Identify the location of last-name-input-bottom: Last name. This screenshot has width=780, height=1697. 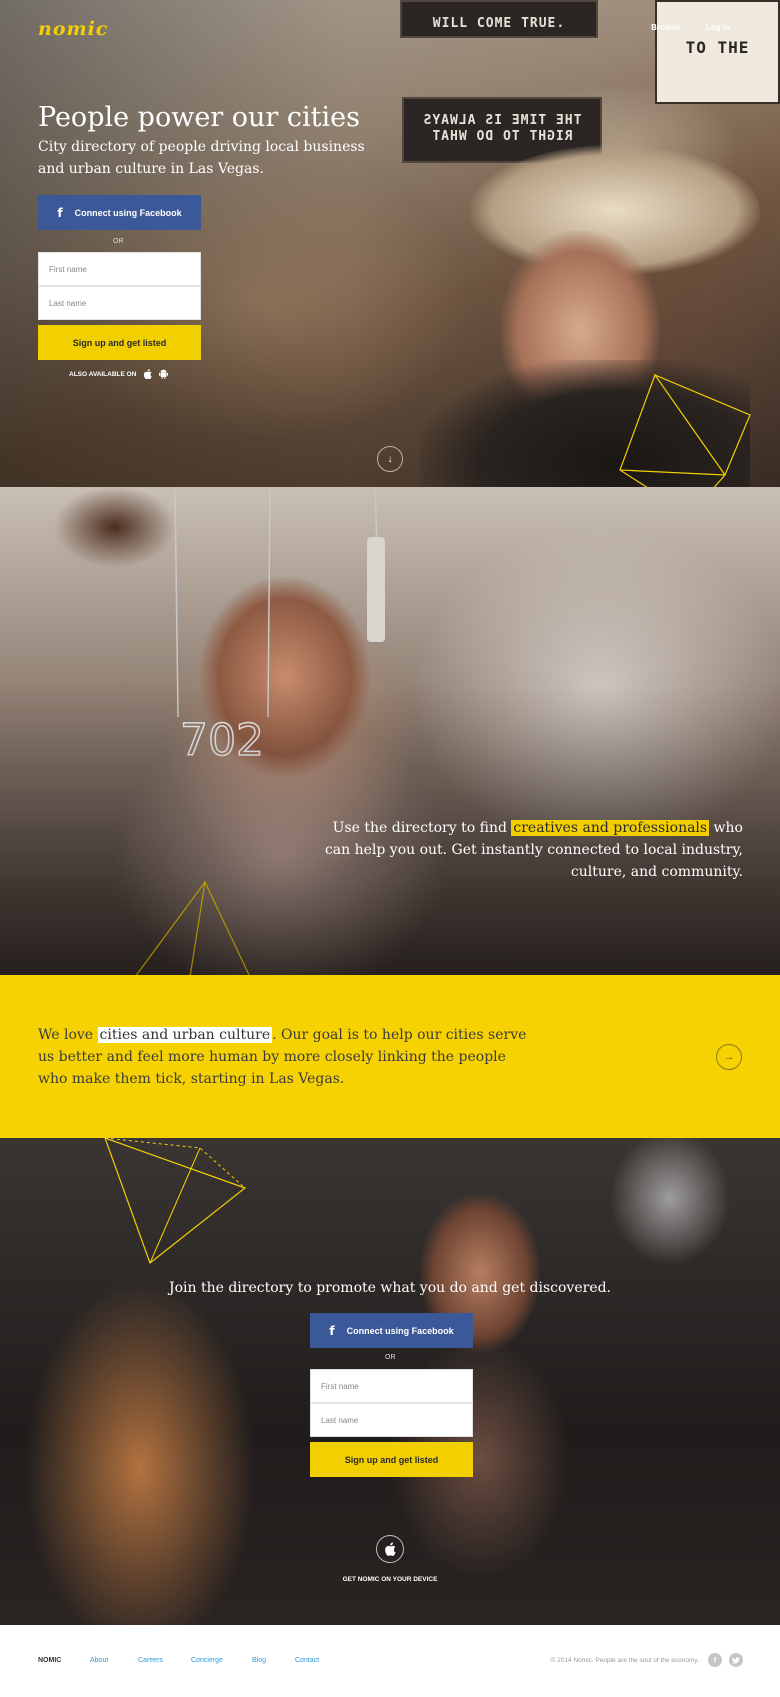
(391, 1420).